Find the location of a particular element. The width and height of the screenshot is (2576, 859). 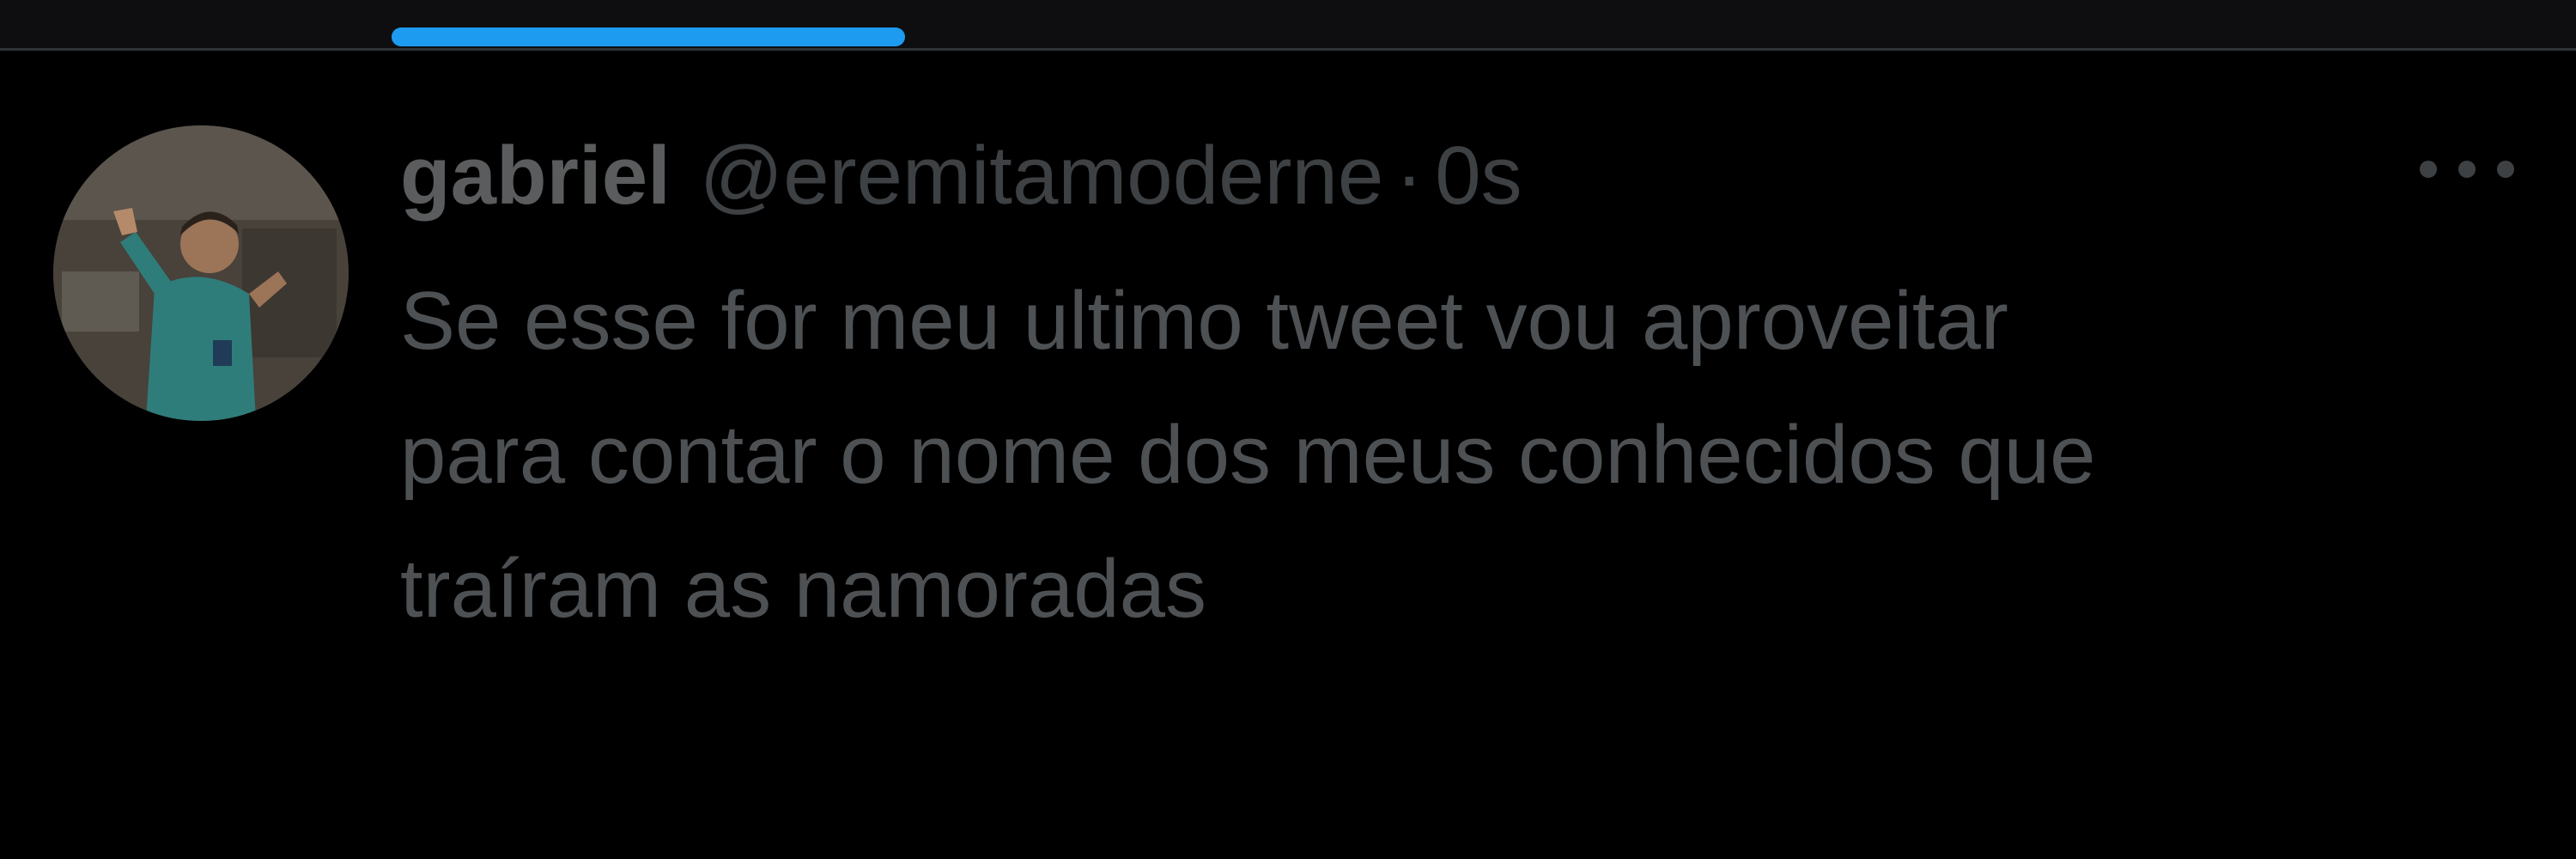

tweet-header: gabriel @eremitamoderne · 0s is located at coordinates (961, 176).